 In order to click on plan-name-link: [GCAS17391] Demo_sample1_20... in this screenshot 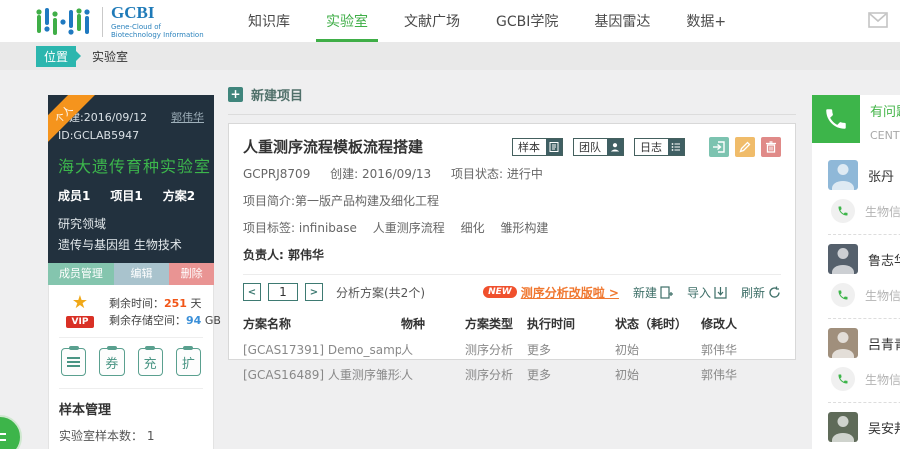, I will do `click(322, 349)`.